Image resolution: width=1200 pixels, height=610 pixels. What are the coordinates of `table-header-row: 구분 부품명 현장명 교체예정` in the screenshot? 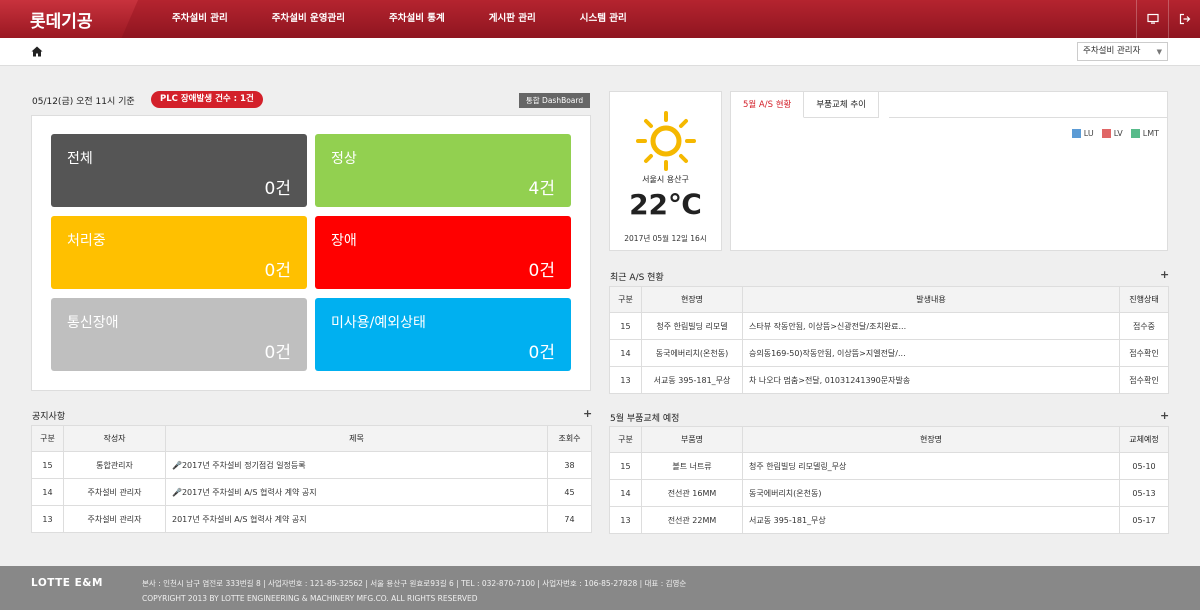 It's located at (889, 439).